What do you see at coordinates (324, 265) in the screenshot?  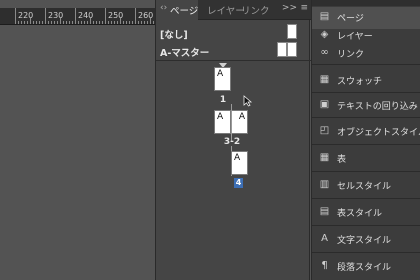 I see `paragraph-styles-icon: ¶` at bounding box center [324, 265].